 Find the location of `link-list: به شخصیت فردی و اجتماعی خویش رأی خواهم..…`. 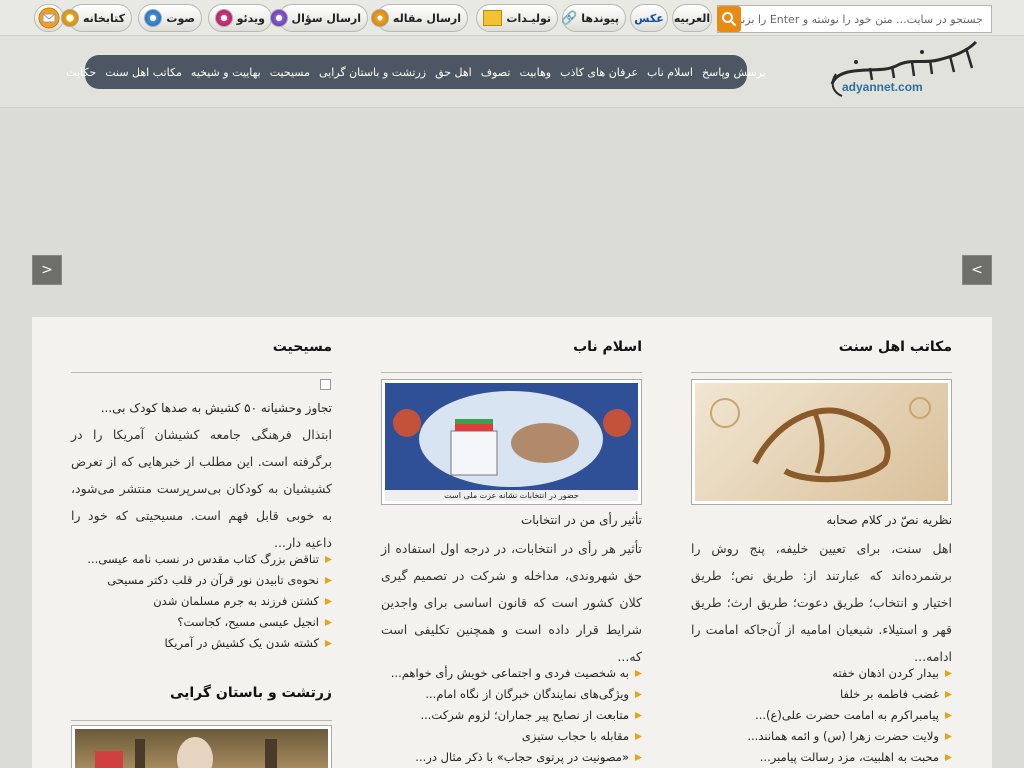

link-list: به شخصیت فردی و اجتماعی خویش رأی خواهم..… is located at coordinates (511, 715).